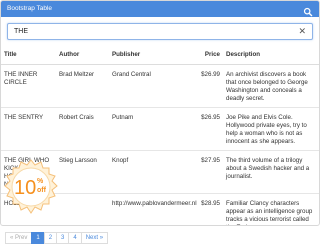 This screenshot has width=320, height=246. Describe the element at coordinates (153, 208) in the screenshot. I see `cell-publisher: http://www.pablovandermeer.nl` at that location.